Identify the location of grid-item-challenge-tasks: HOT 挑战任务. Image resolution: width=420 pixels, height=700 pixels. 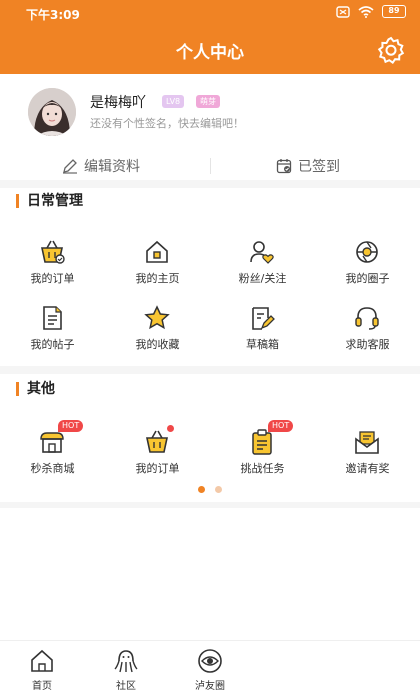
(262, 454).